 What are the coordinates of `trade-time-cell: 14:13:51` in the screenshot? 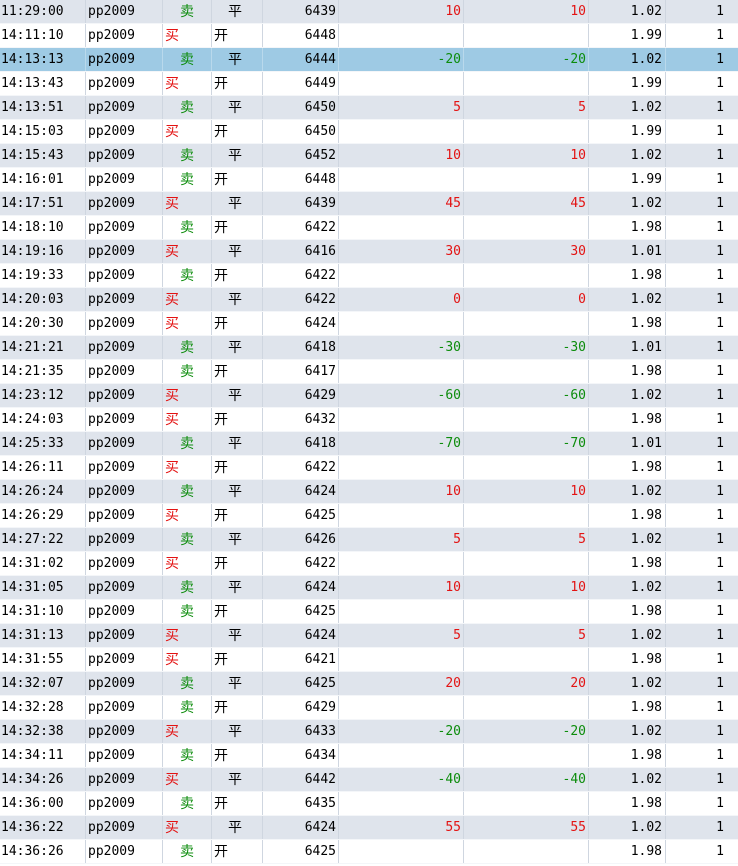 It's located at (43, 107).